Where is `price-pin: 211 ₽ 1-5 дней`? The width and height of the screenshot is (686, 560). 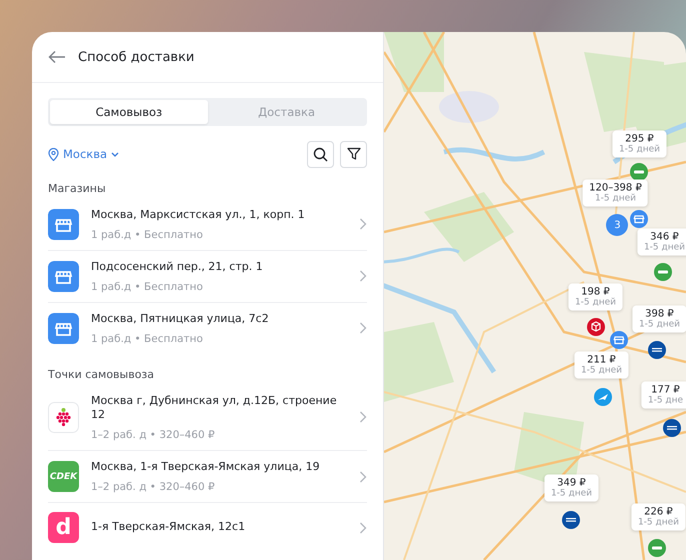 price-pin: 211 ₽ 1-5 дней is located at coordinates (601, 365).